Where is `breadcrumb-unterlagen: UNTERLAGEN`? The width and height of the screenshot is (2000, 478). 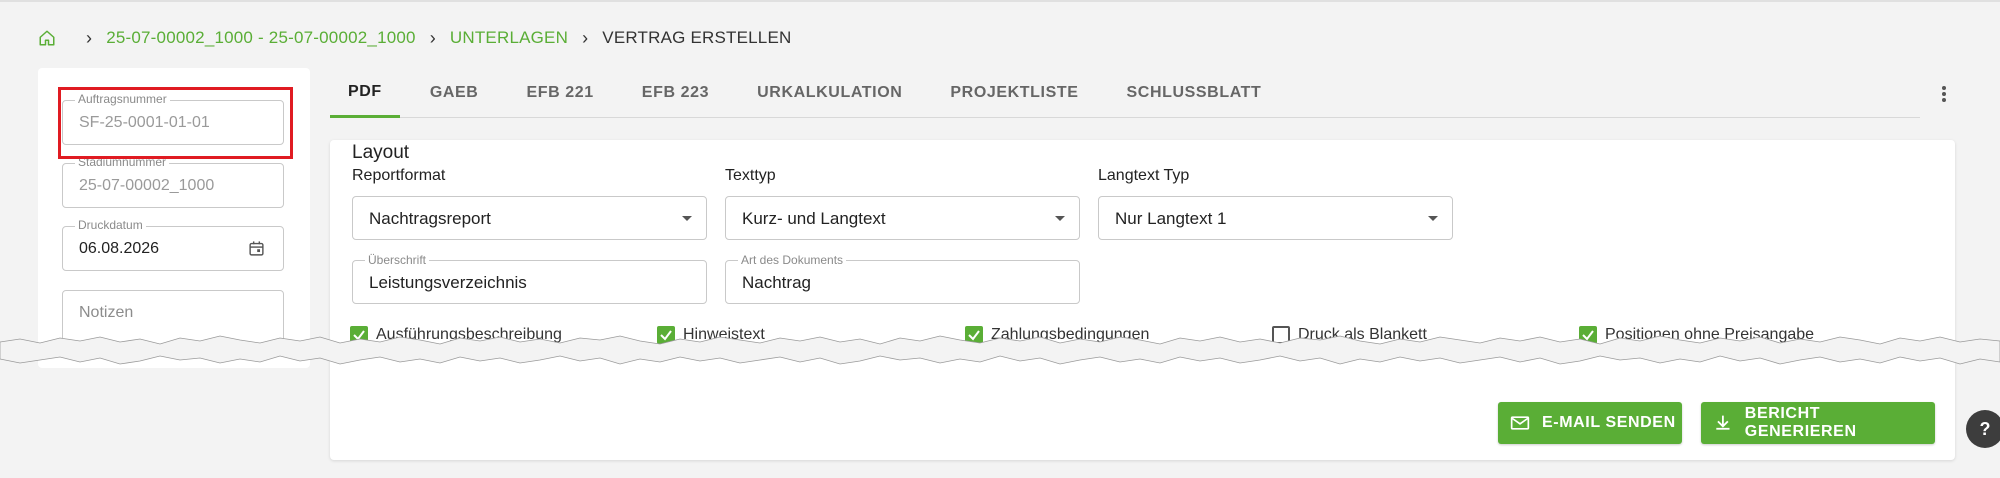 breadcrumb-unterlagen: UNTERLAGEN is located at coordinates (509, 38).